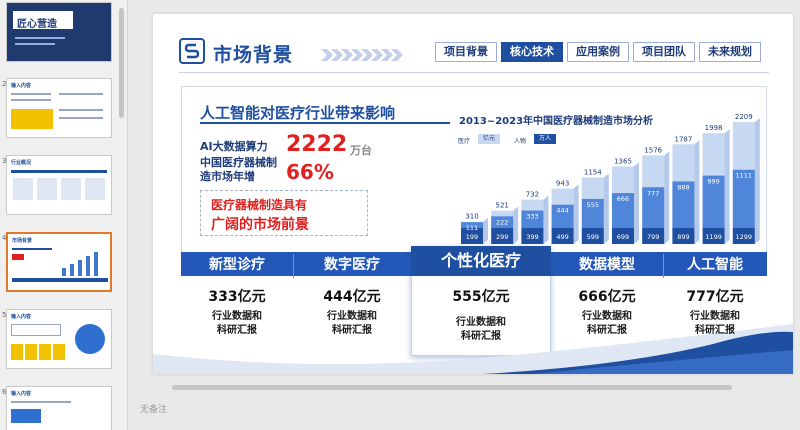  What do you see at coordinates (90, 339) in the screenshot?
I see `thumb-pie` at bounding box center [90, 339].